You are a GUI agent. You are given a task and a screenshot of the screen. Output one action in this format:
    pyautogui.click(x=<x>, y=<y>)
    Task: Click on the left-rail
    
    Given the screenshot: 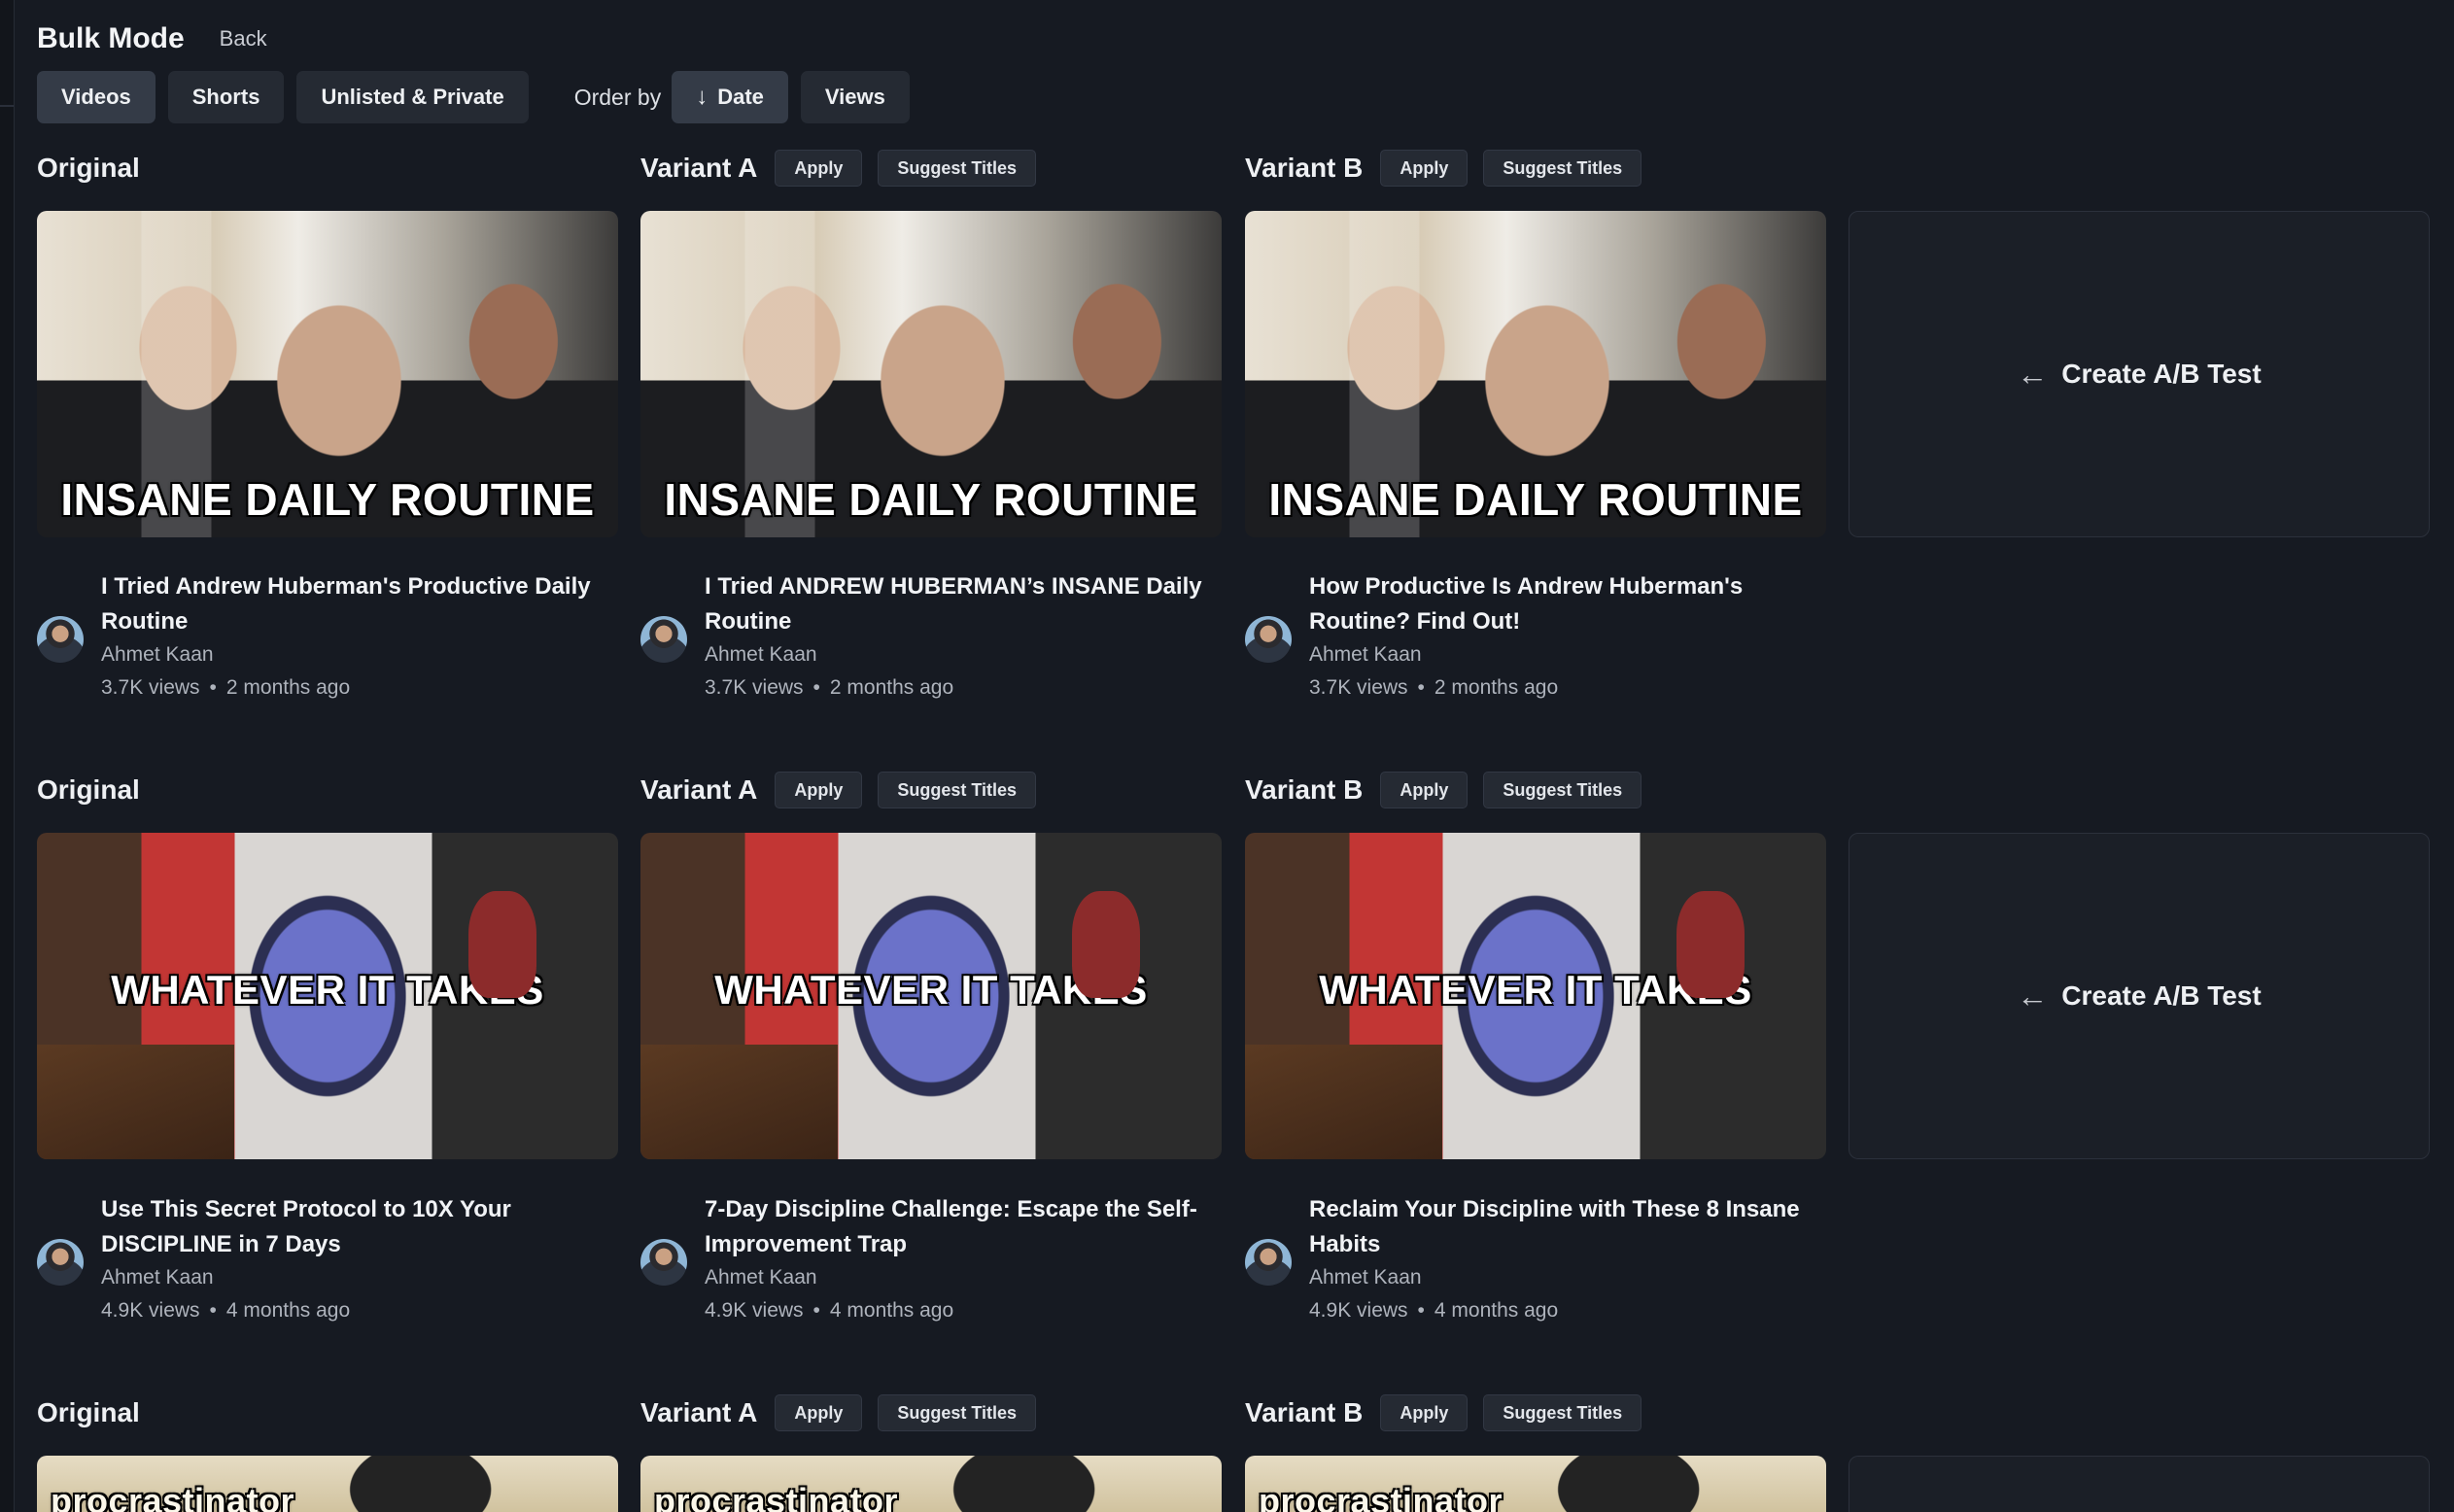 What is the action you would take?
    pyautogui.click(x=7, y=756)
    